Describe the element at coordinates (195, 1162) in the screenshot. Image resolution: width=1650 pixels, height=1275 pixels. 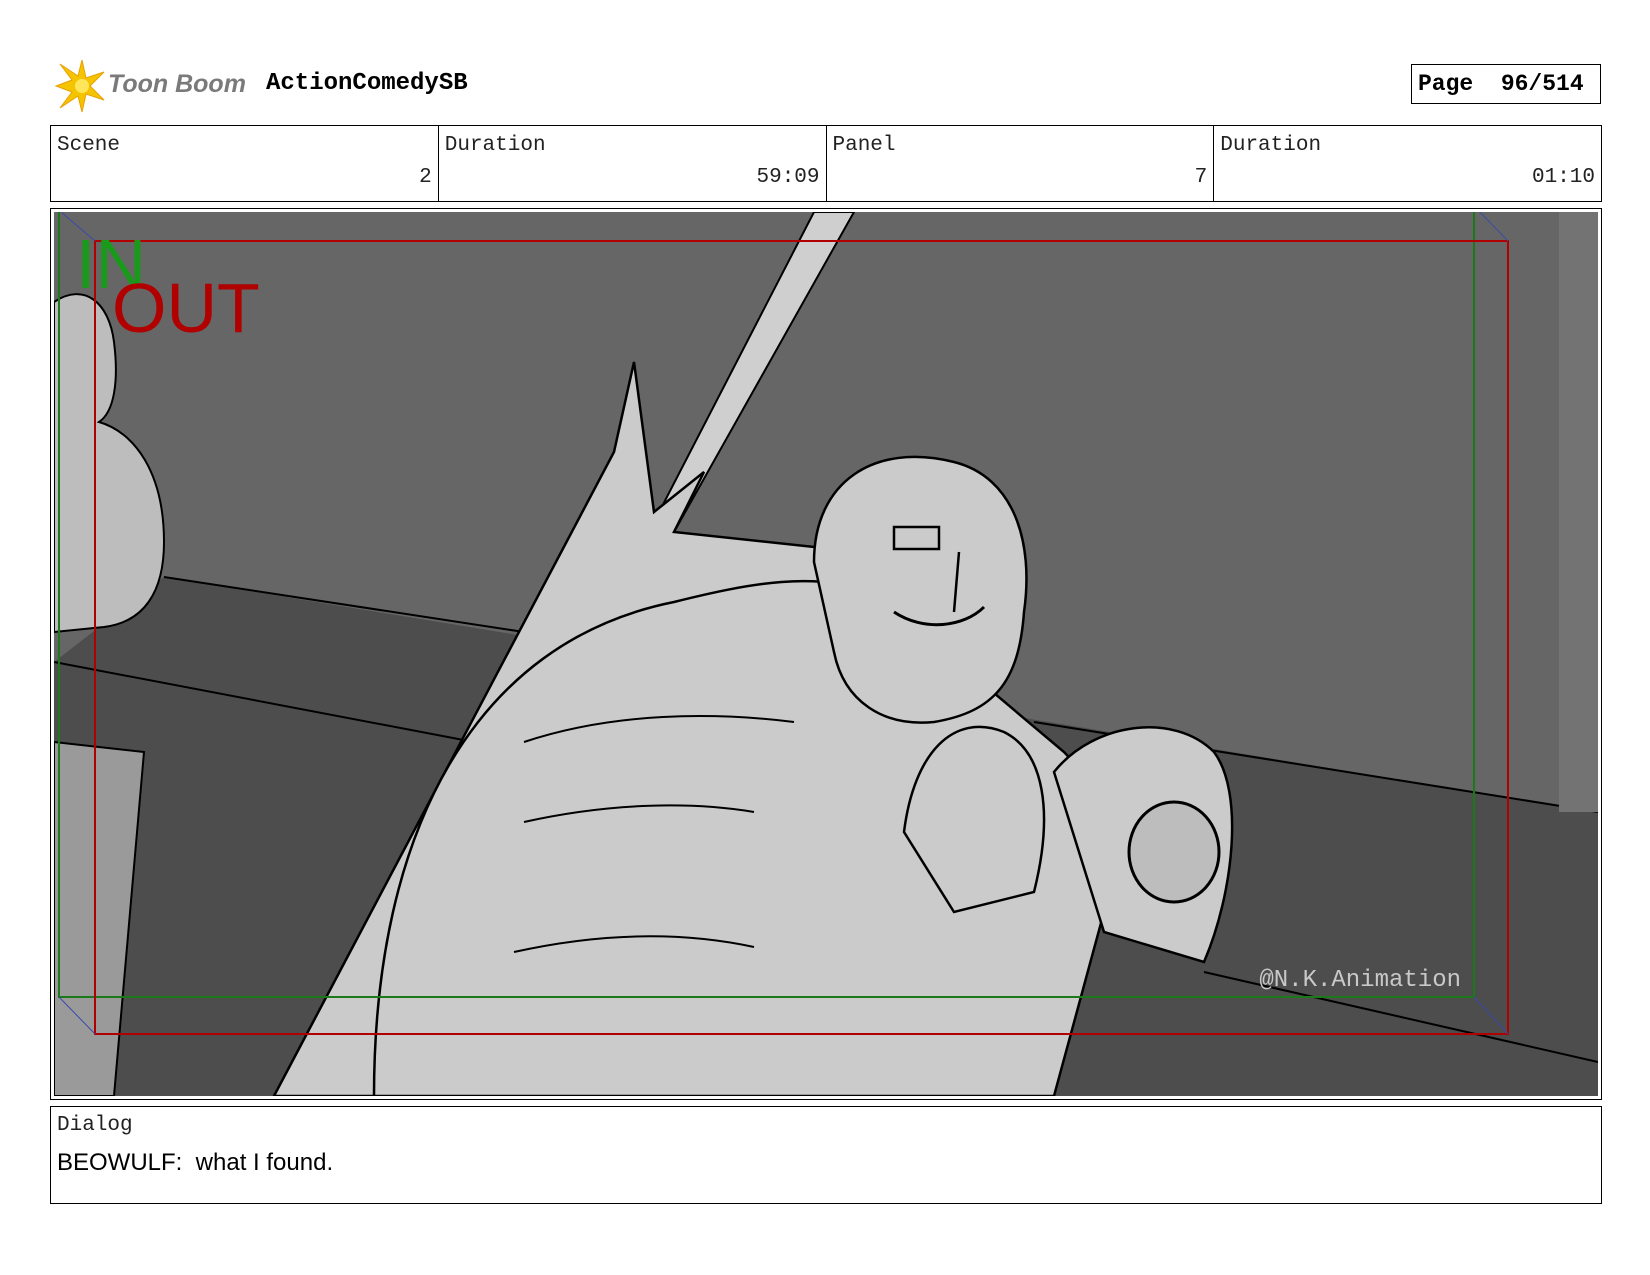
I see `dialog-text: BEOWULF: what I found.` at that location.